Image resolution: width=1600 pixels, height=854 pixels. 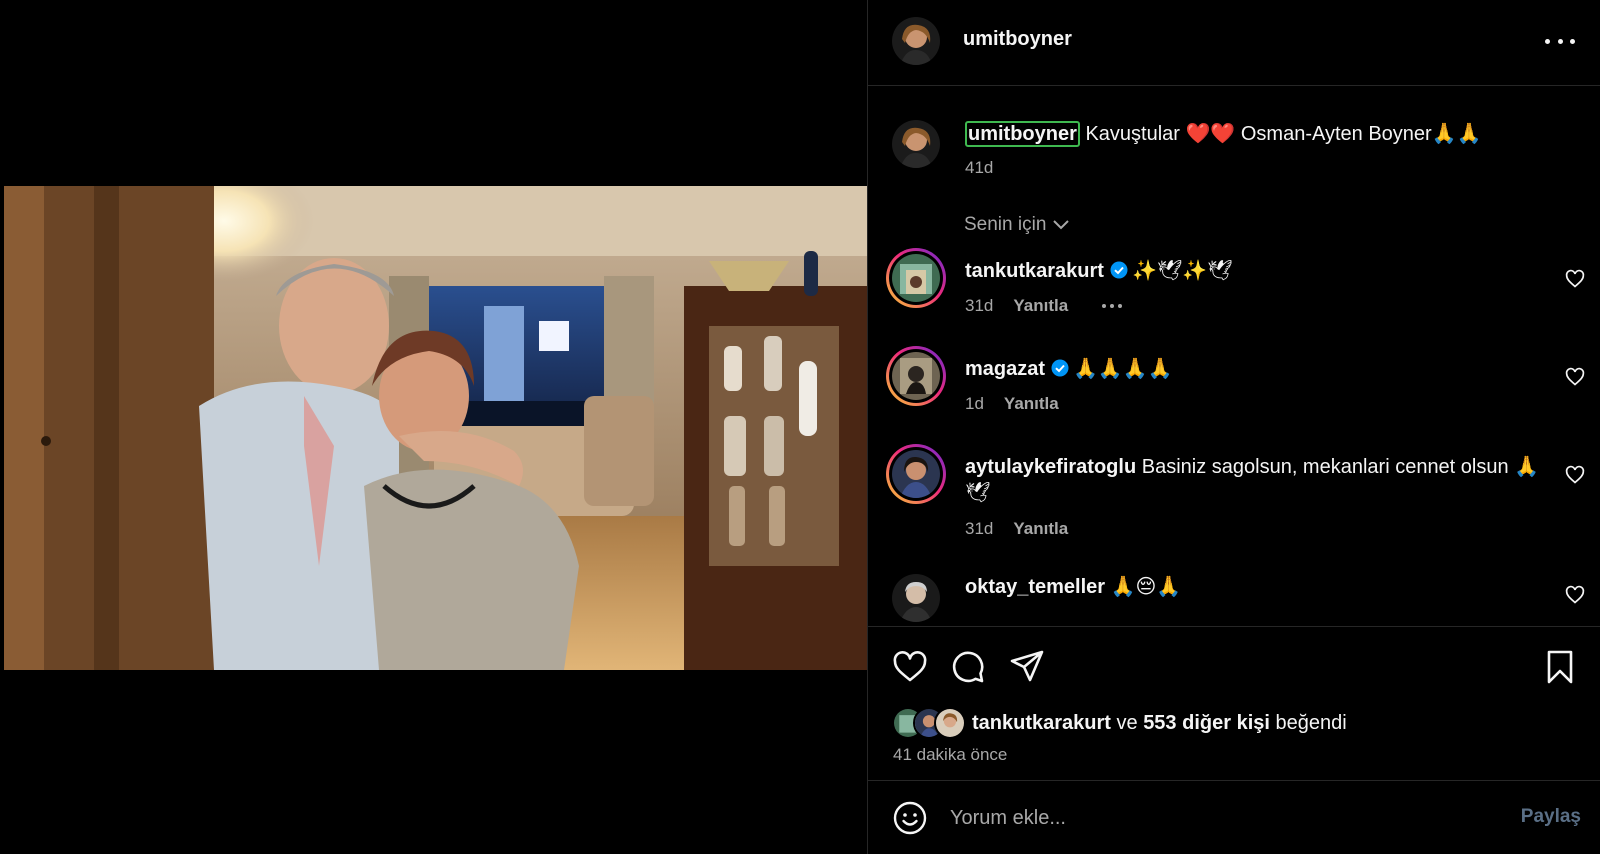 What do you see at coordinates (950, 755) in the screenshot?
I see `post-time-ago: 41 dakika önce` at bounding box center [950, 755].